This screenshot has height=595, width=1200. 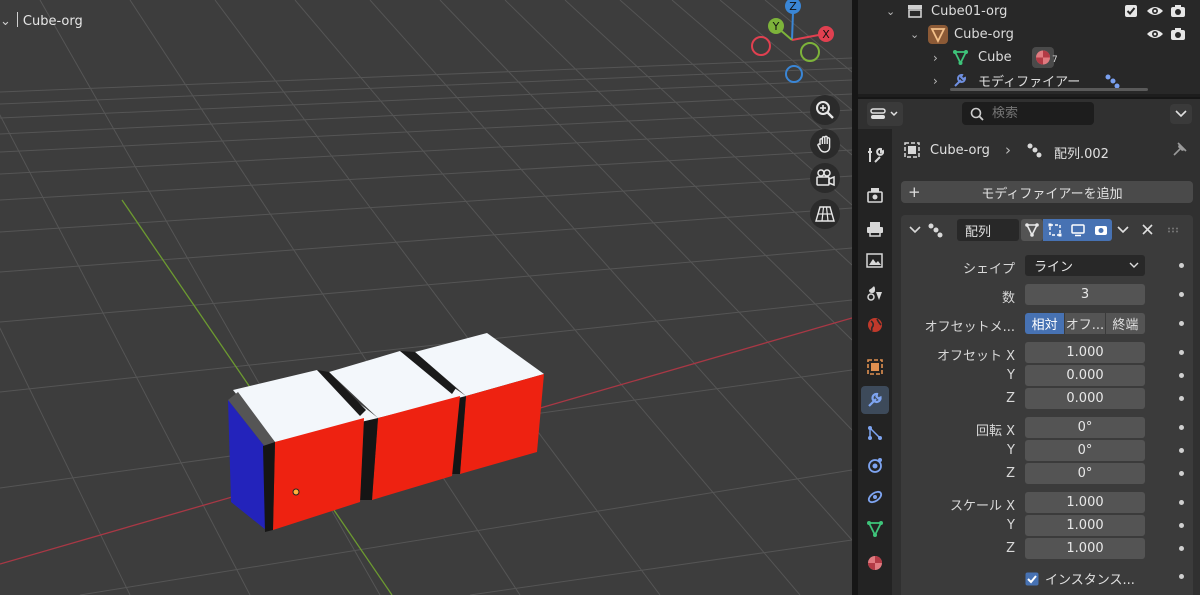 I want to click on tab-physics, so click(x=875, y=465).